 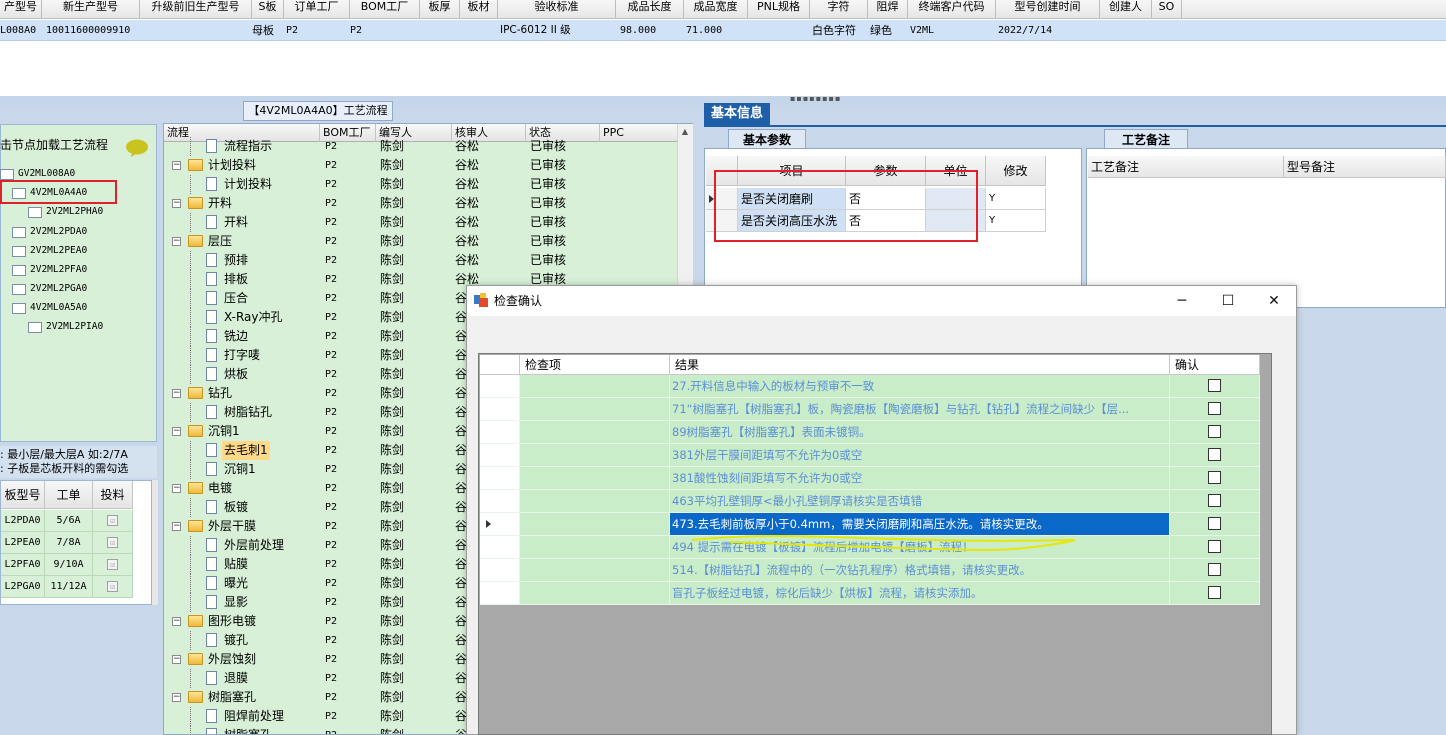 I want to click on column-header: 型号备注, so click(x=1365, y=167).